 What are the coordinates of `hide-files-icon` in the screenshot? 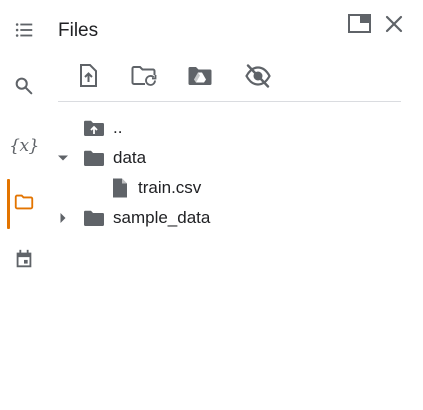 It's located at (258, 78).